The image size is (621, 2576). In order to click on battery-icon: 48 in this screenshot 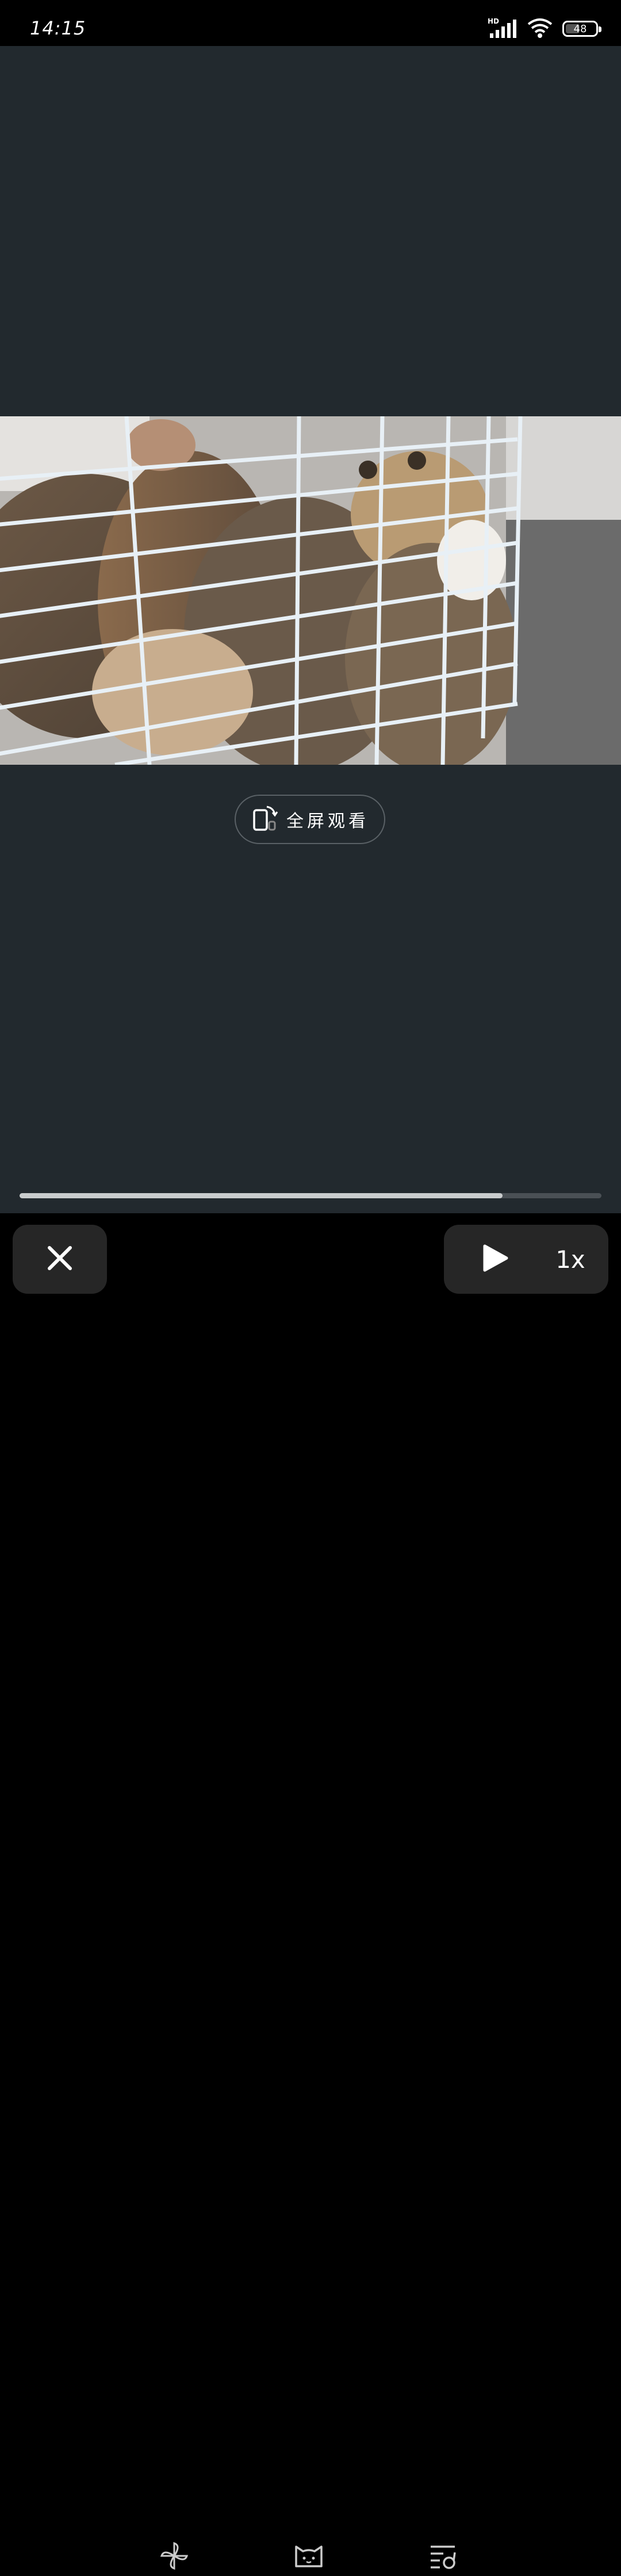, I will do `click(581, 29)`.